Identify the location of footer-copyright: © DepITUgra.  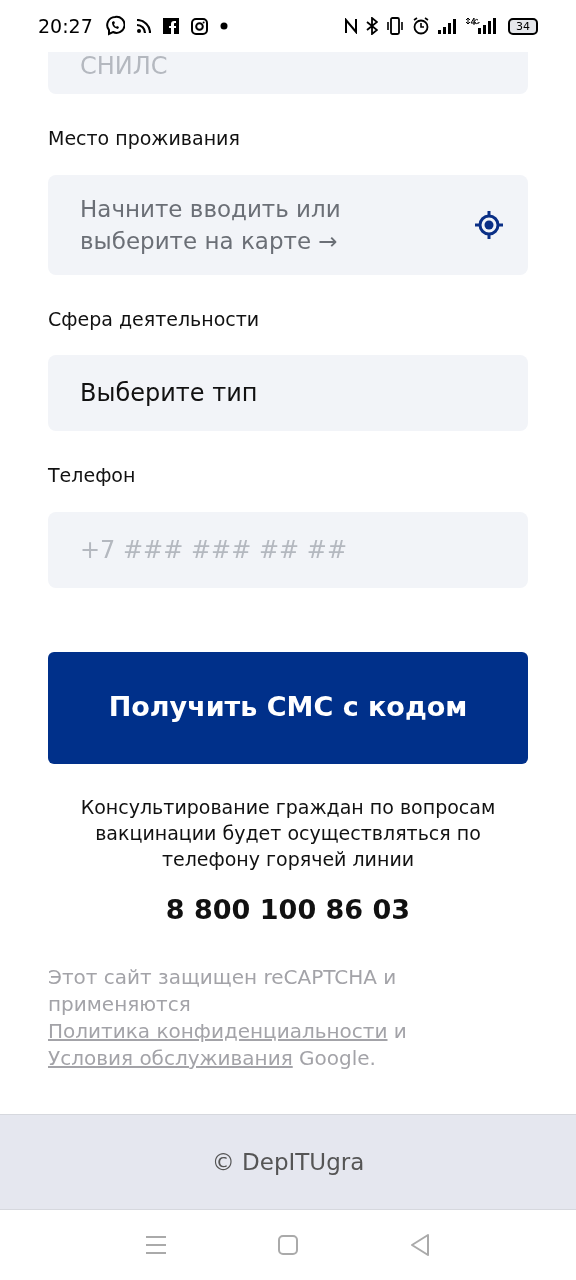
(288, 1162).